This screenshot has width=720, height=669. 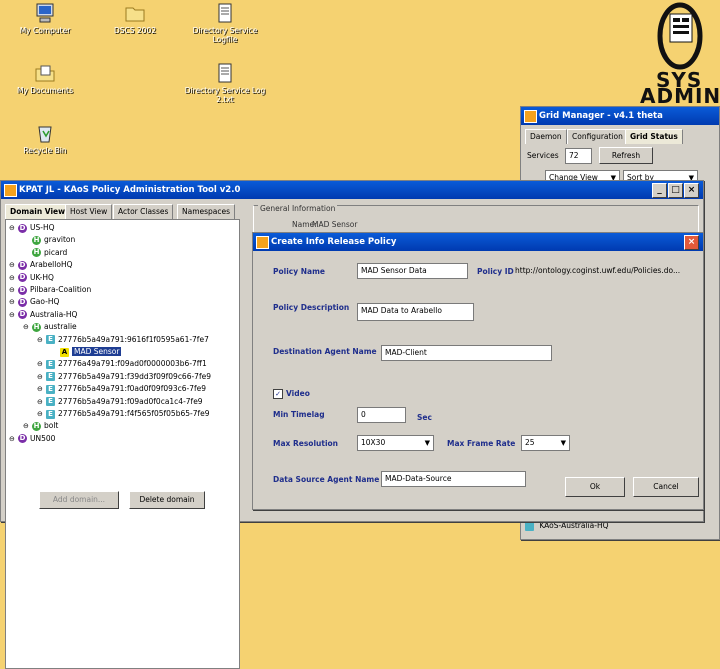 What do you see at coordinates (43, 438) in the screenshot?
I see `tree-node-label: UN500` at bounding box center [43, 438].